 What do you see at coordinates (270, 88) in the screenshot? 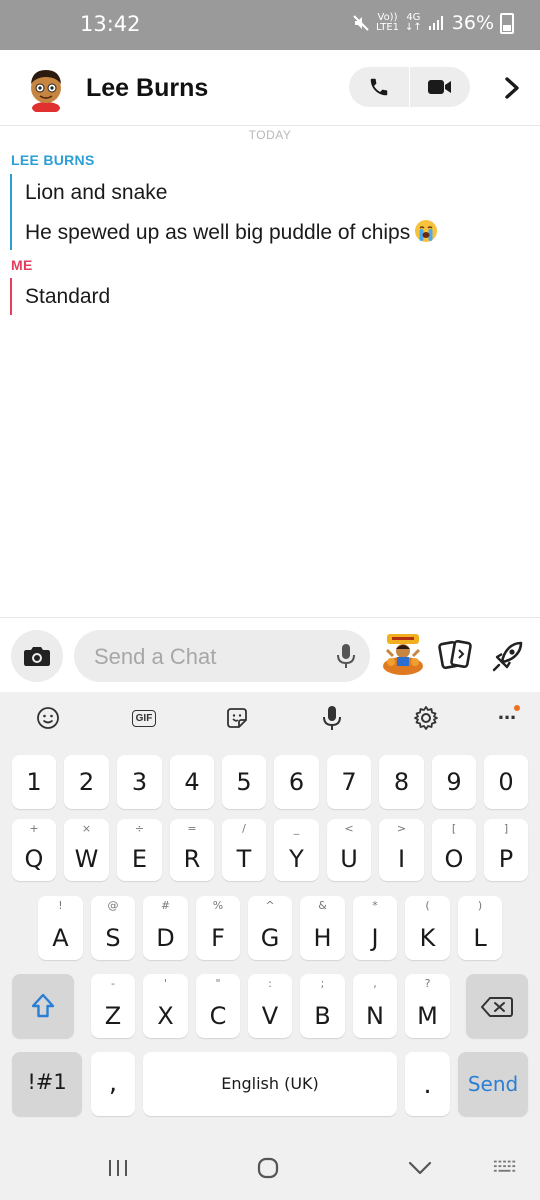
I see `chat-header: Lee Burns` at bounding box center [270, 88].